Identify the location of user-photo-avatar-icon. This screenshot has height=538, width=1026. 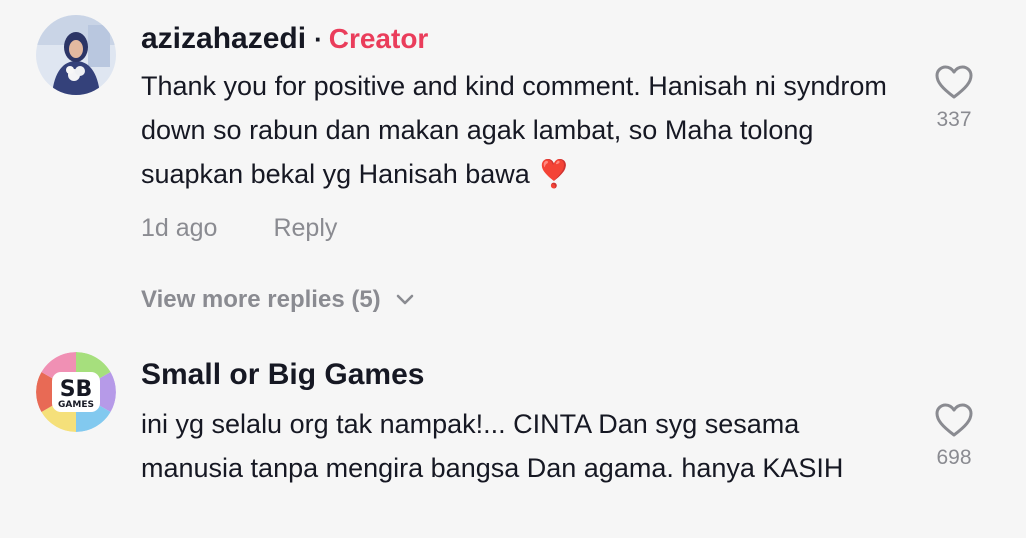
(76, 55).